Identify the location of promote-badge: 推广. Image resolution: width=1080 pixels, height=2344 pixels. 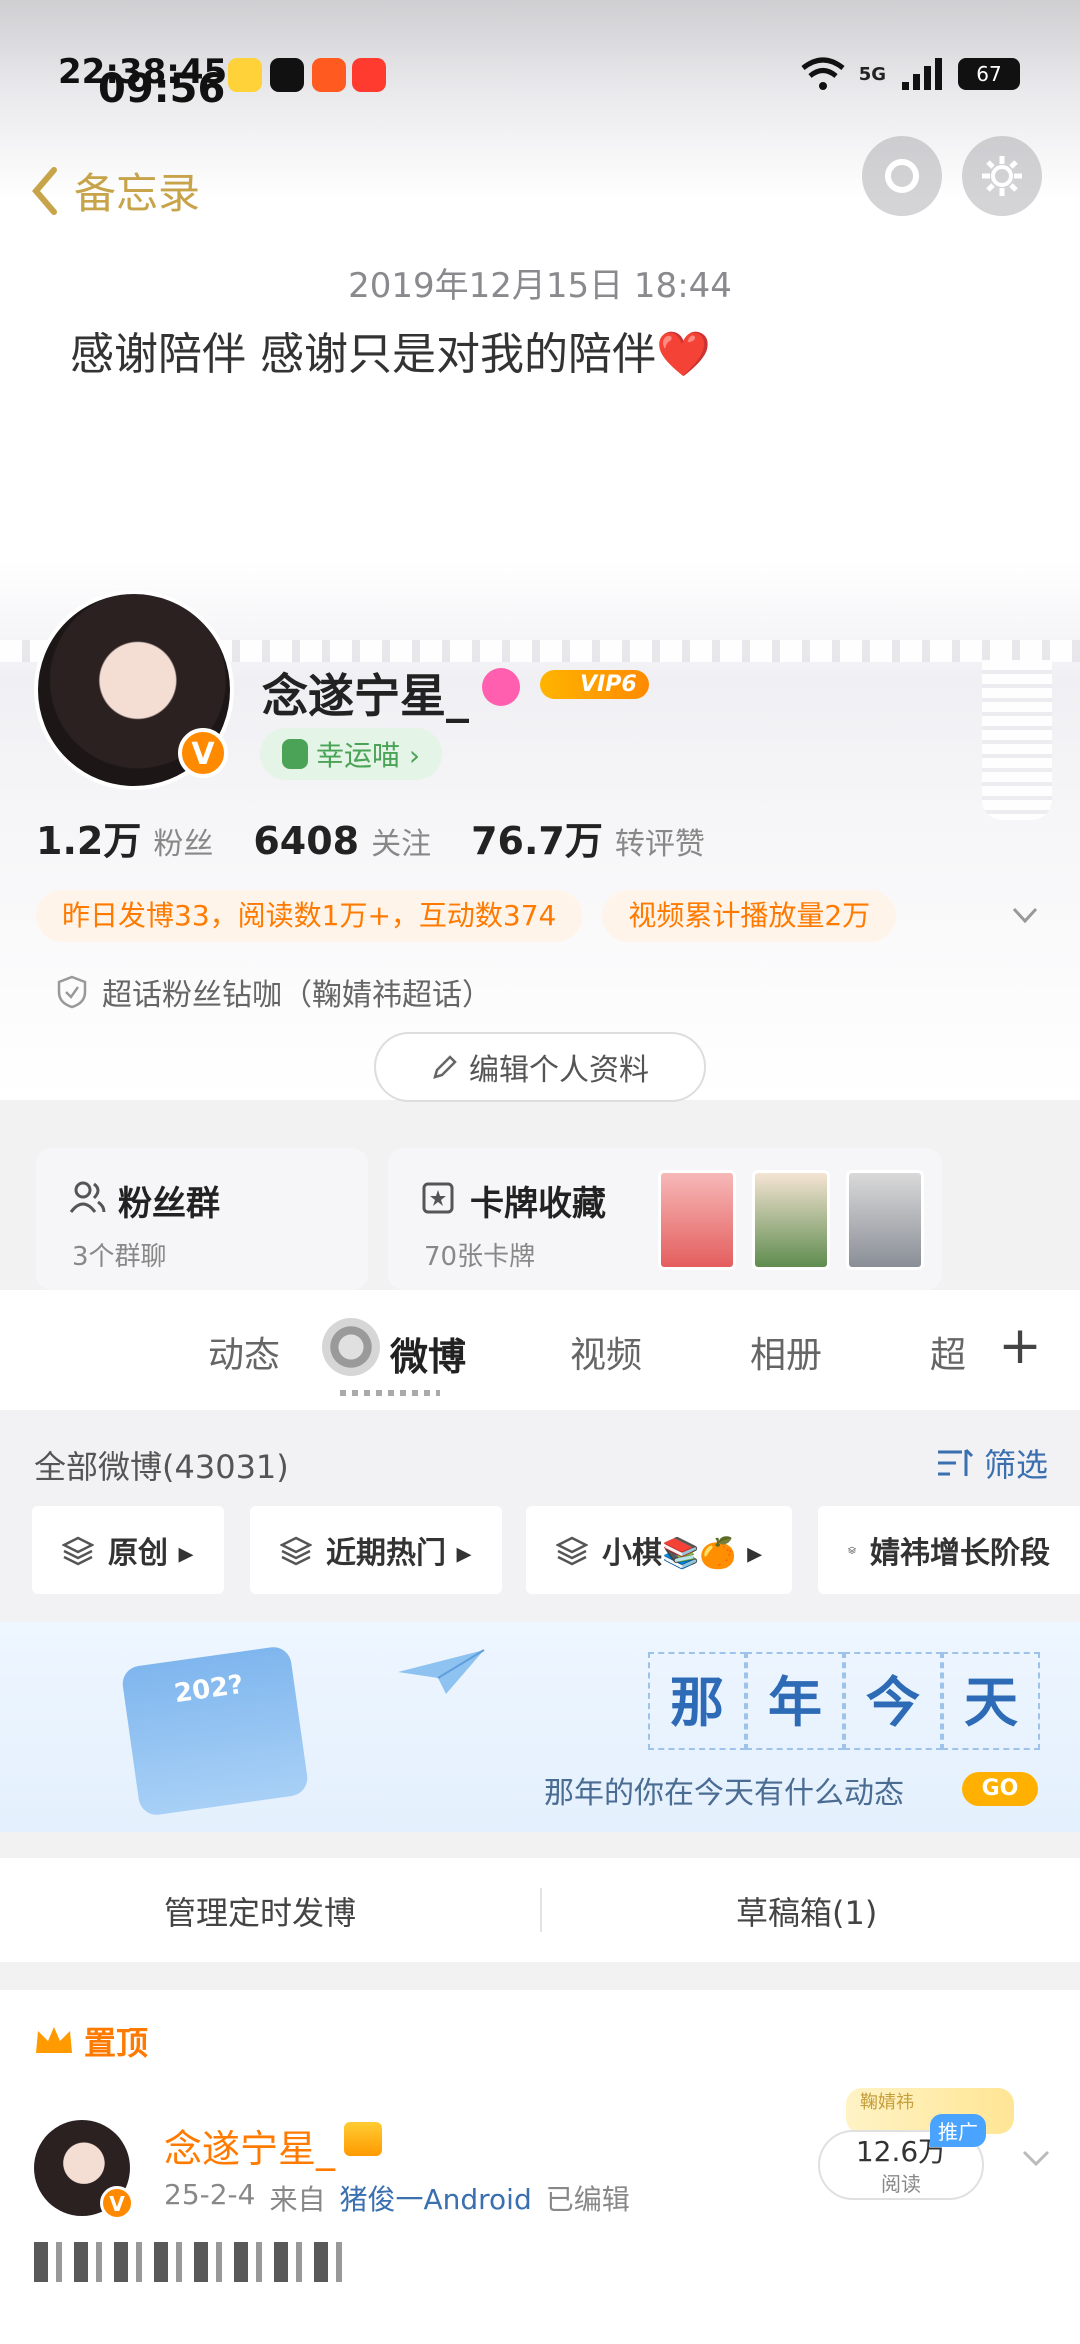
(958, 2130).